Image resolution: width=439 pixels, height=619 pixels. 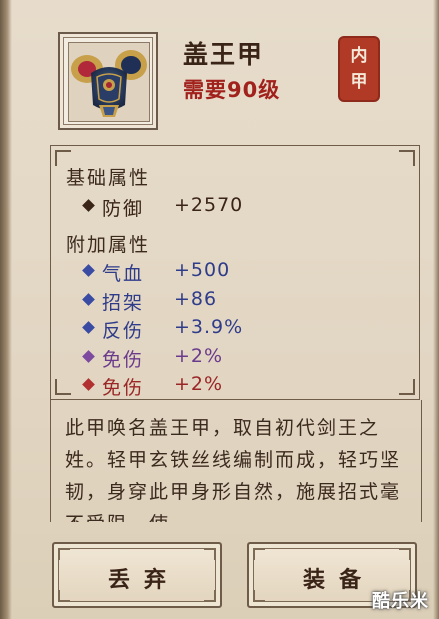 I want to click on panel-left-edge, so click(x=6, y=309).